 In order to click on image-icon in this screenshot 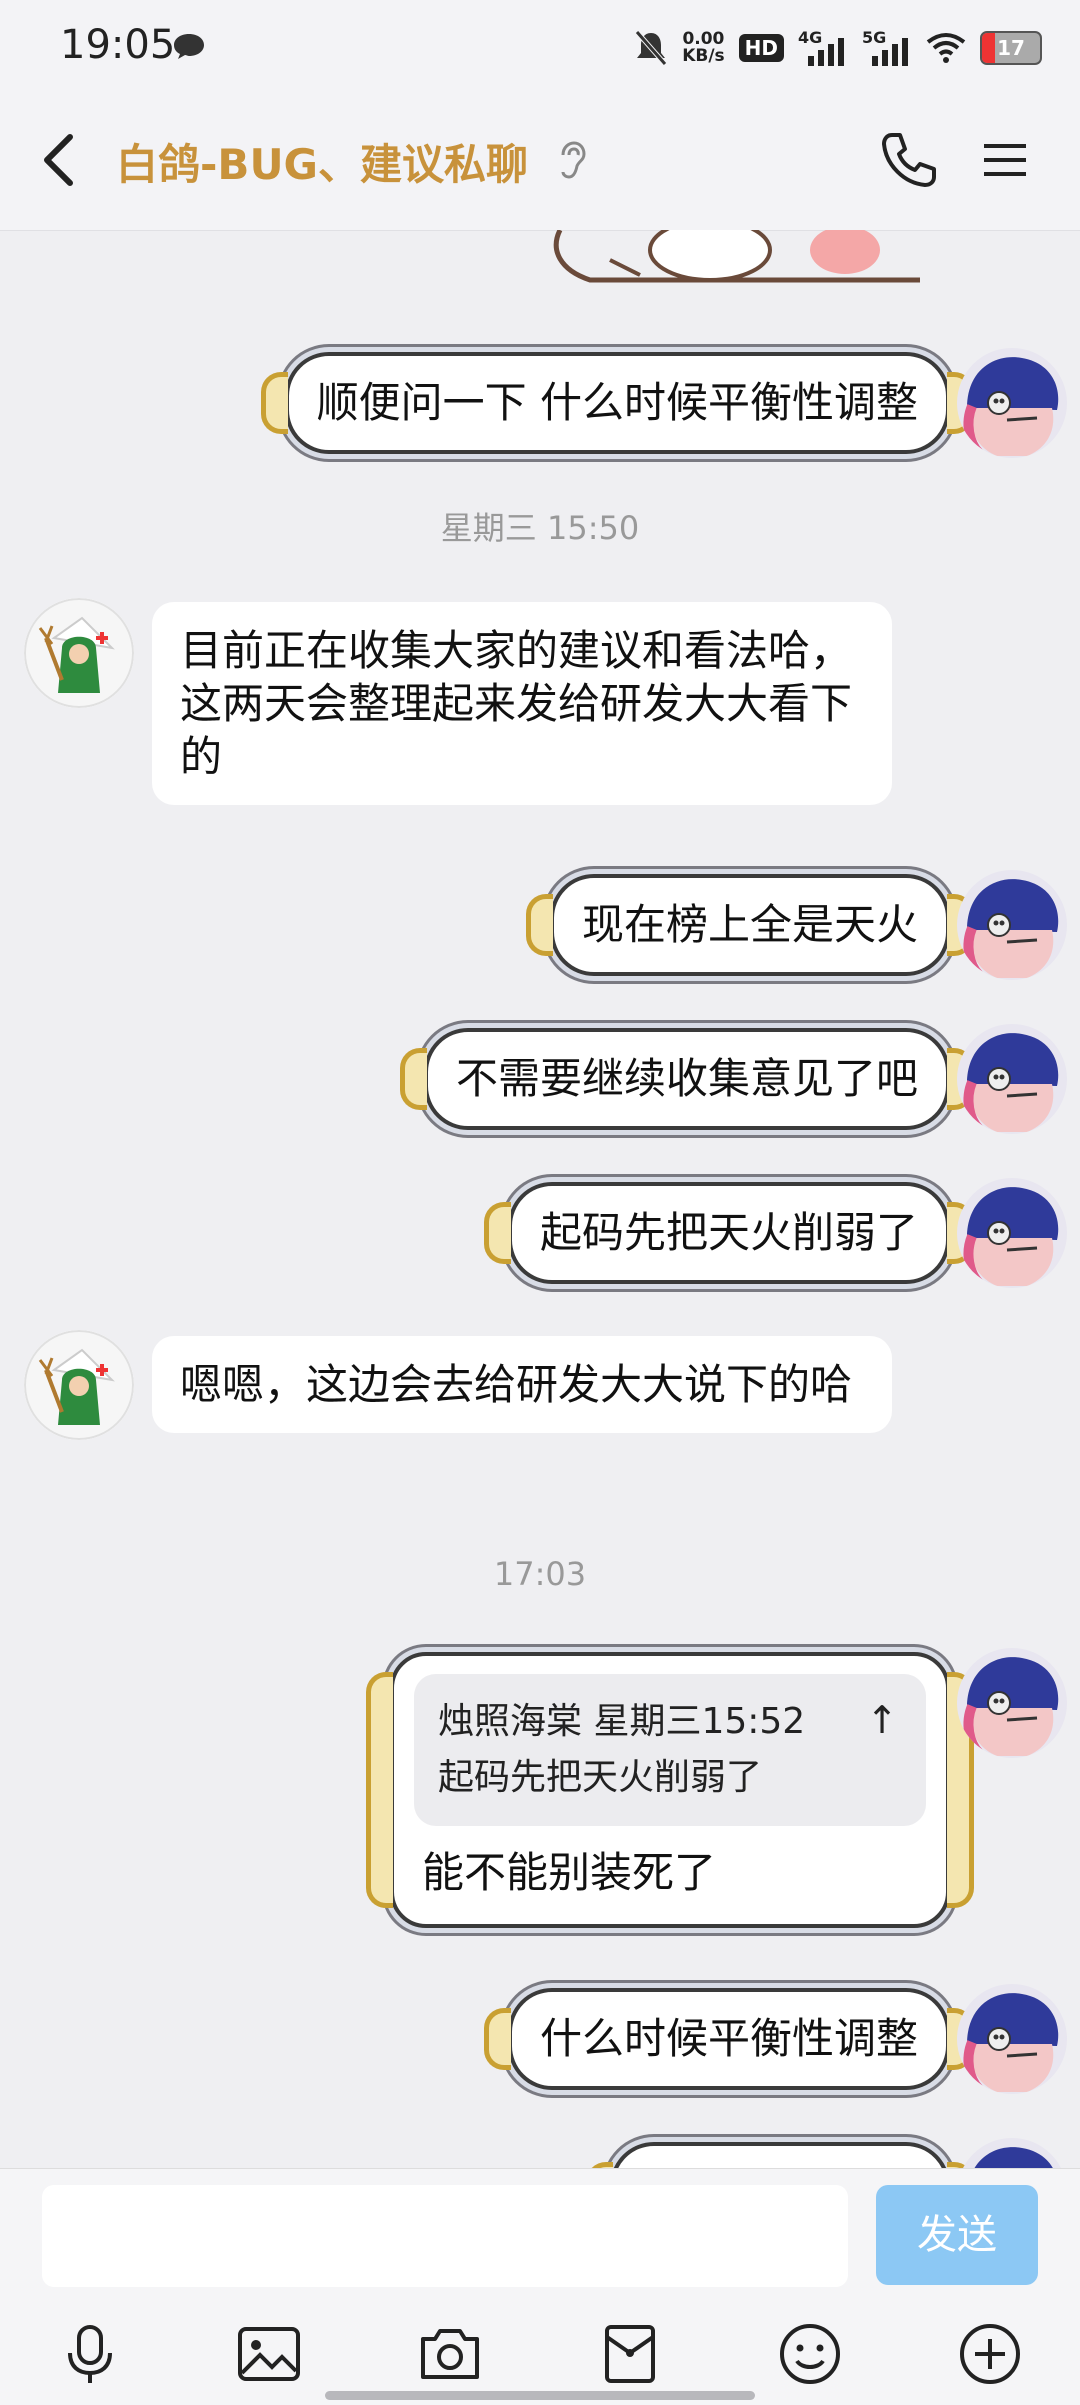, I will do `click(269, 2354)`.